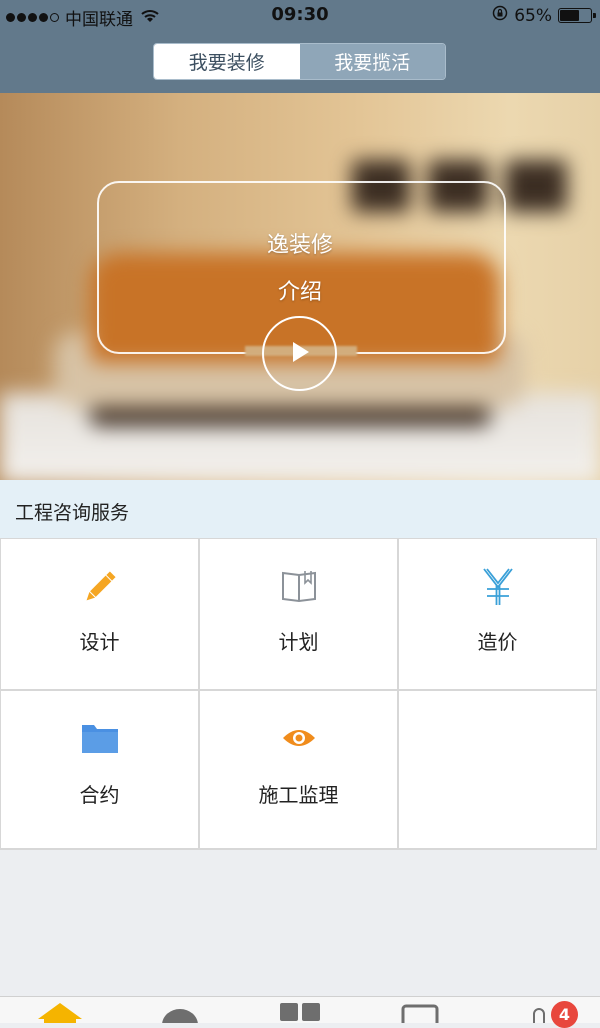  What do you see at coordinates (72, 513) in the screenshot?
I see `section-title: 工程咨询服务` at bounding box center [72, 513].